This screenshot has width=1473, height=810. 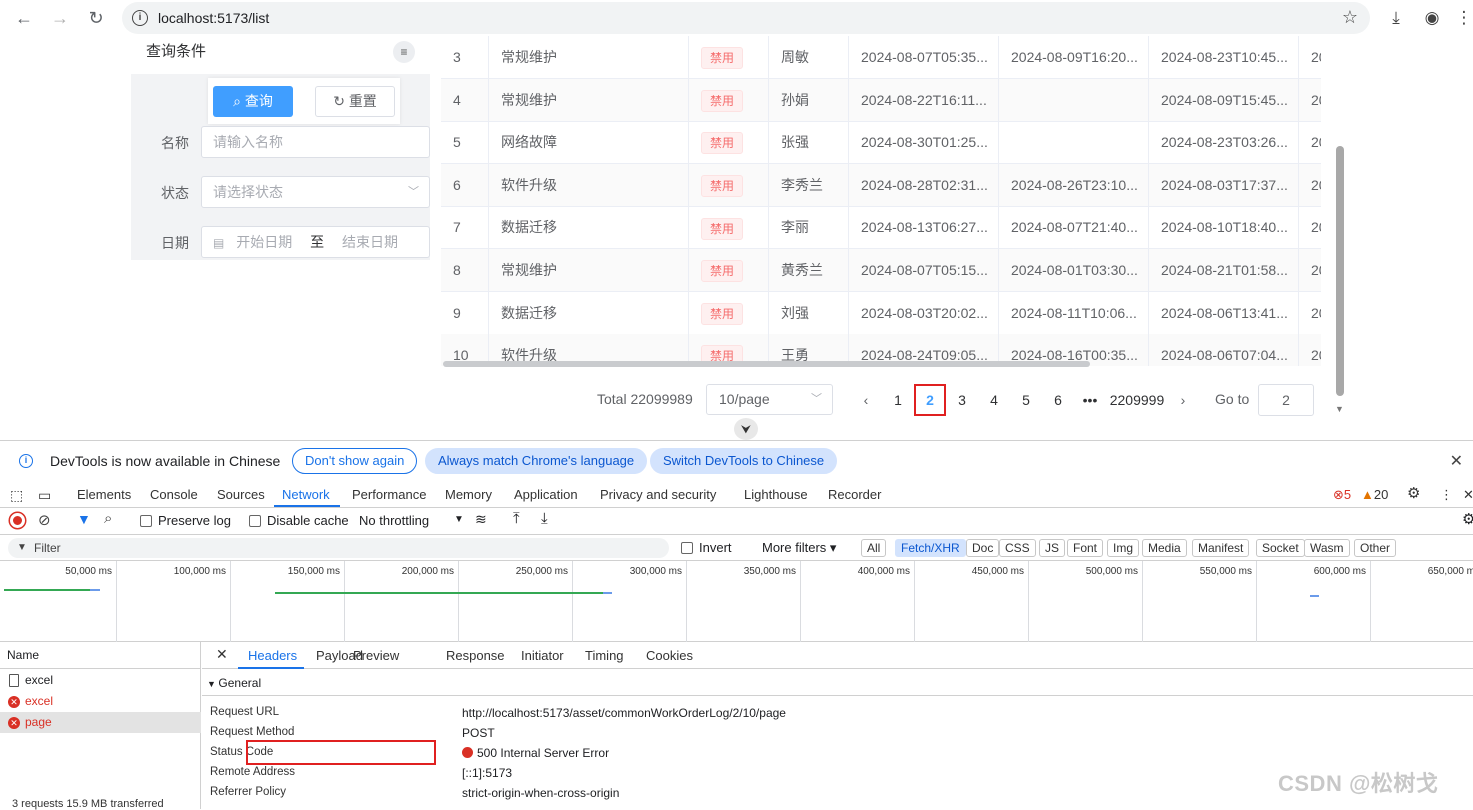 I want to click on pager-page-5: 5, so click(x=1026, y=400).